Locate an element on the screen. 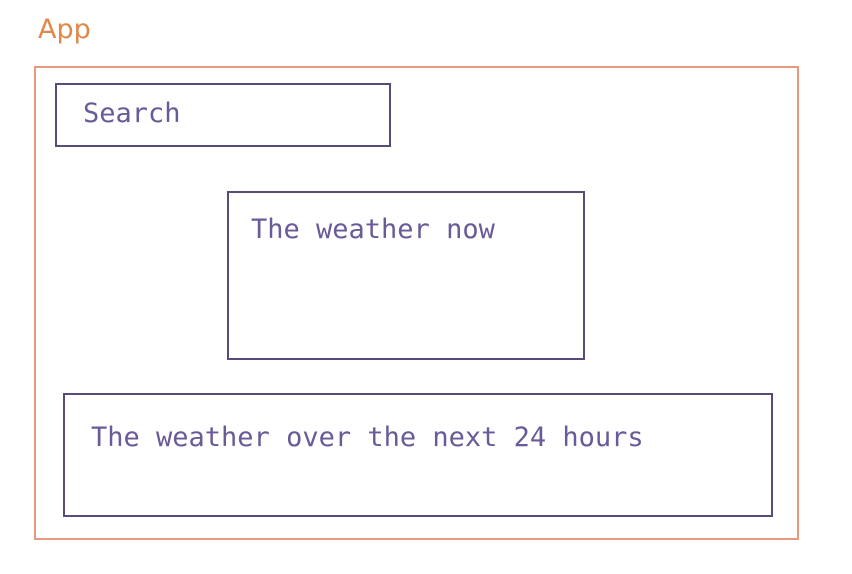 The width and height of the screenshot is (852, 574). current-weather-label: The weather now is located at coordinates (373, 229).